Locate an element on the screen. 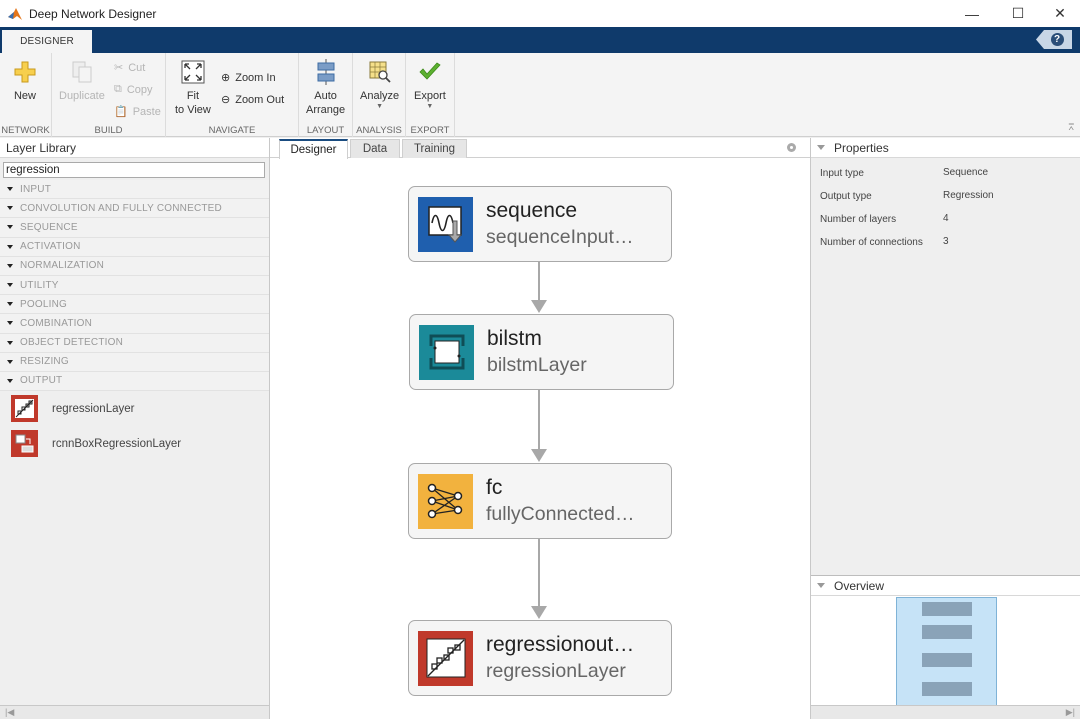 The image size is (1080, 719). tab-training: Training is located at coordinates (434, 148).